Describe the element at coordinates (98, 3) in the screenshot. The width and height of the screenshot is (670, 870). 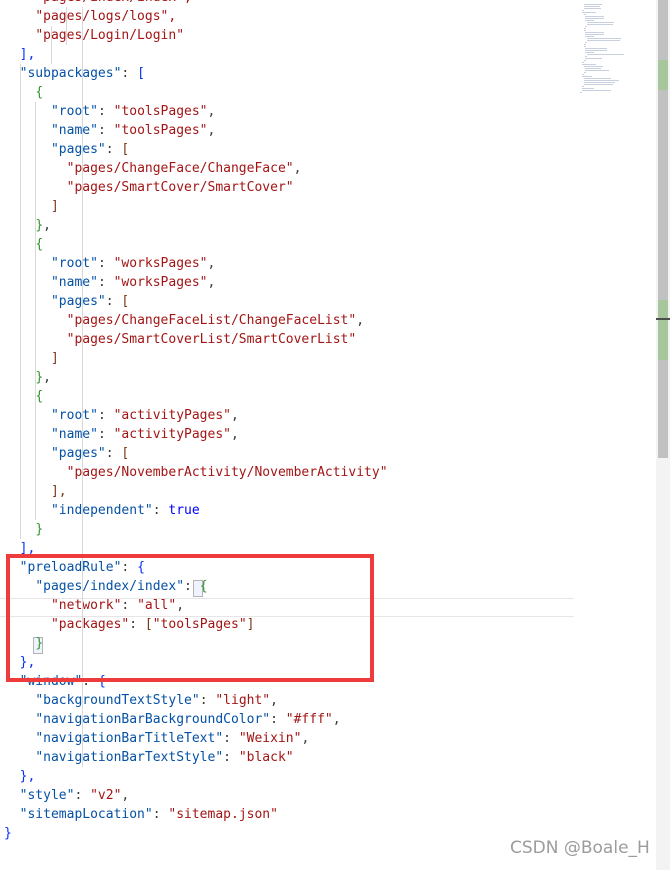
I see `code-line: "pages/index/index",` at that location.